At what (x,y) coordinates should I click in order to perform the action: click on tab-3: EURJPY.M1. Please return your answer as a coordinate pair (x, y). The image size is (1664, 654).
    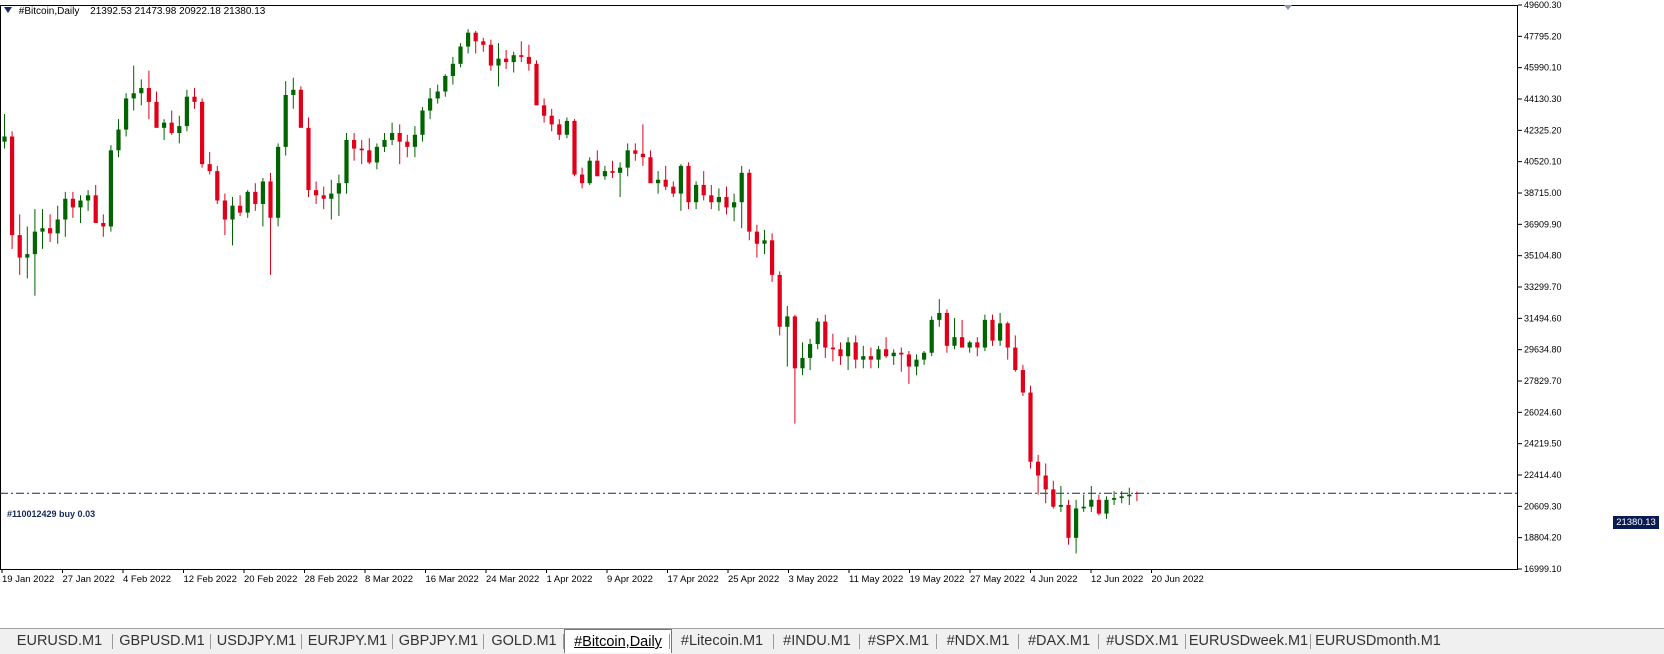
    Looking at the image, I should click on (347, 641).